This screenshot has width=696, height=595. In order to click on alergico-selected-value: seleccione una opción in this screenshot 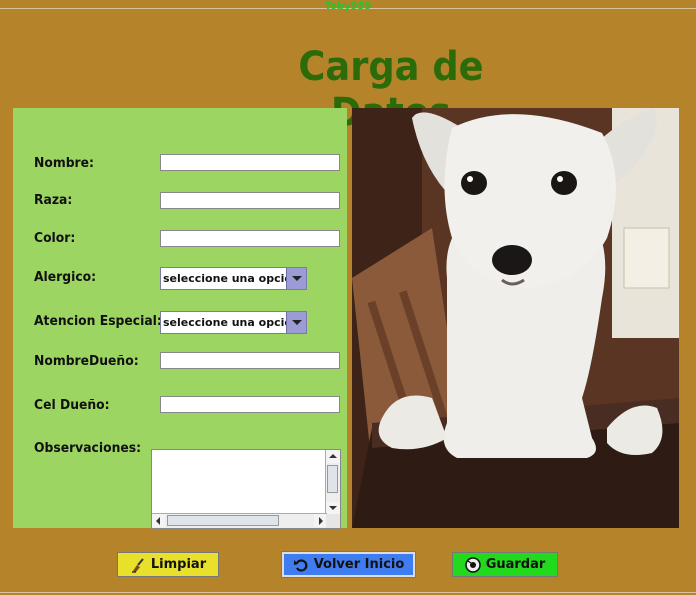, I will do `click(231, 278)`.